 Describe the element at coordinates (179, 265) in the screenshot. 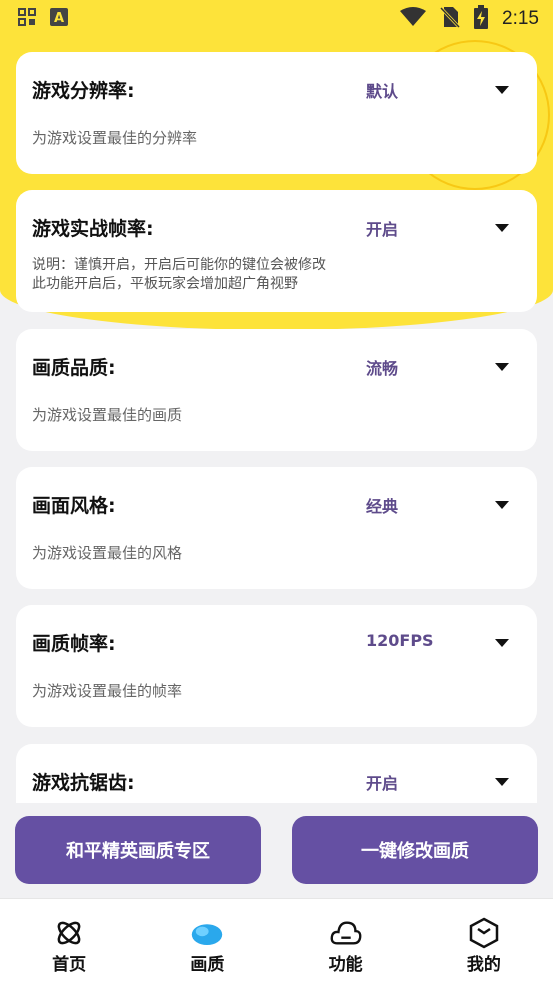

I see `description-line: 说明：谨慎开启，开启后可能你的键位会被修改` at that location.